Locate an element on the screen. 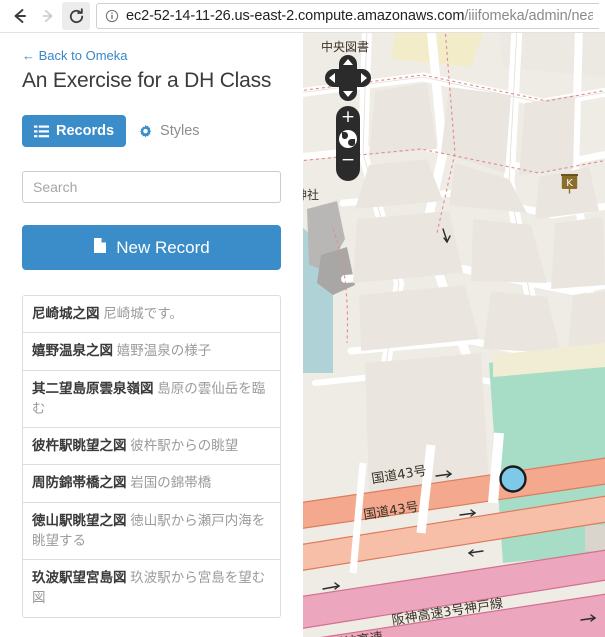 Image resolution: width=605 pixels, height=637 pixels. record-description: 嬉野温泉の様子 is located at coordinates (164, 351).